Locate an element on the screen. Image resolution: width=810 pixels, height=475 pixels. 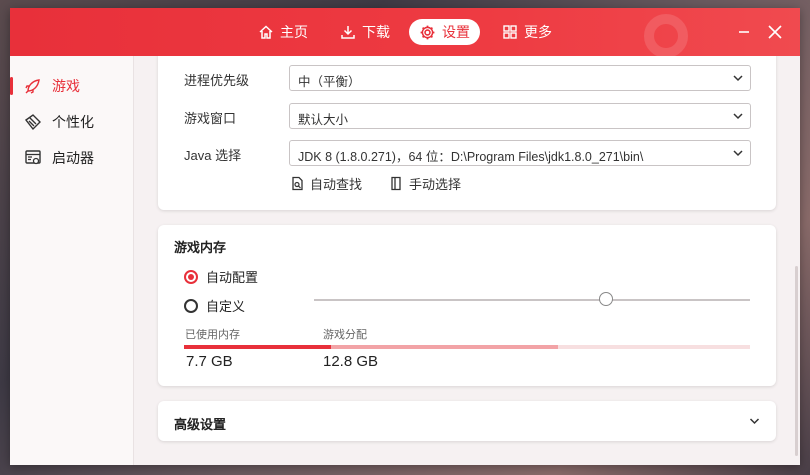
memory-custom-radio: 自定义 is located at coordinates (214, 305).